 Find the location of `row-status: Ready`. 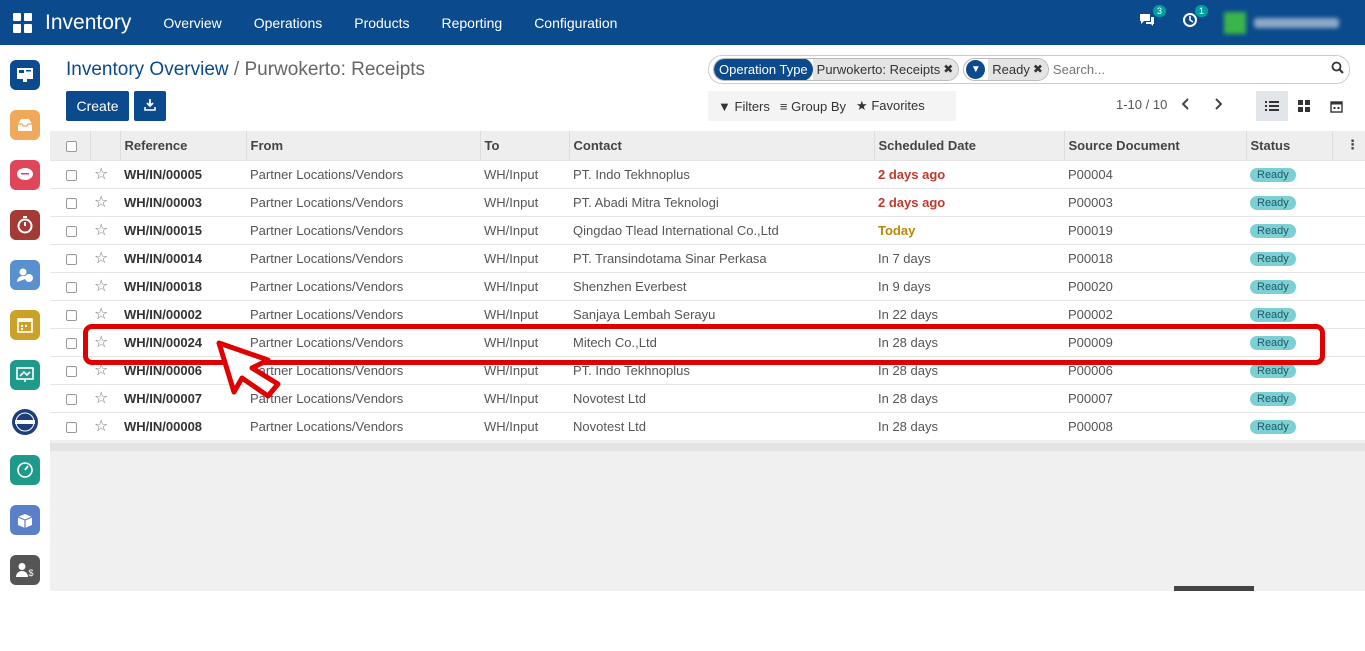

row-status: Ready is located at coordinates (1289, 257).